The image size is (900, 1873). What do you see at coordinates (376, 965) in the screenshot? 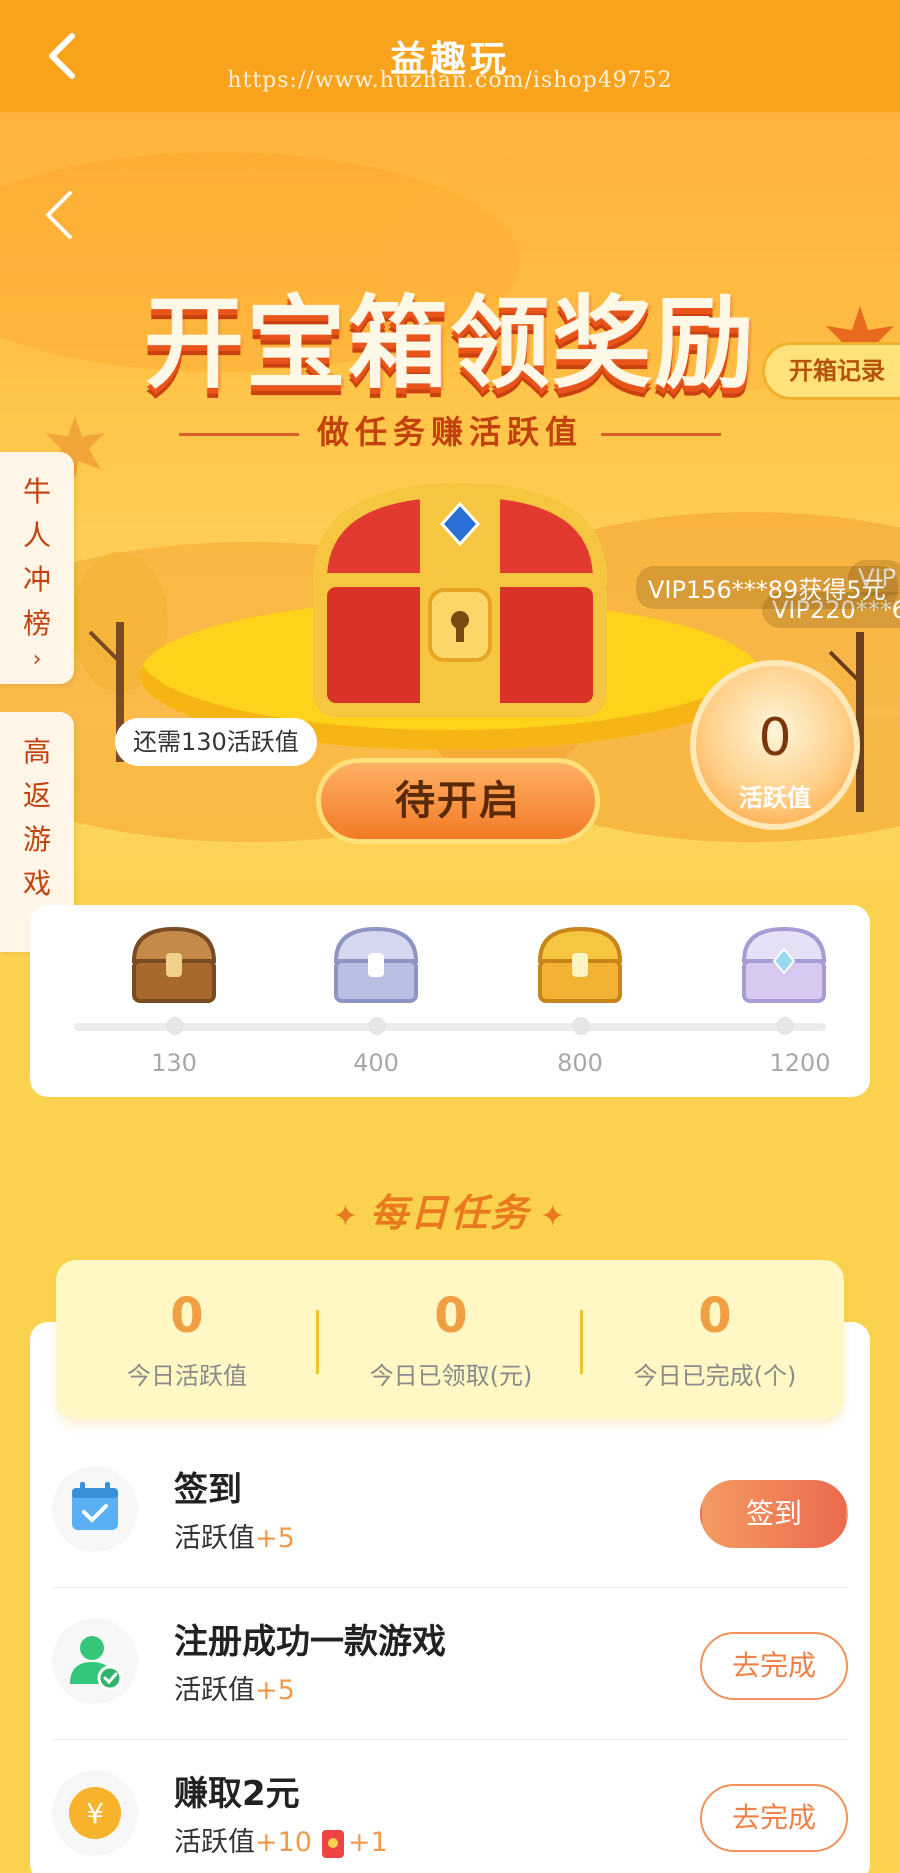
I see `silver-chest-icon` at bounding box center [376, 965].